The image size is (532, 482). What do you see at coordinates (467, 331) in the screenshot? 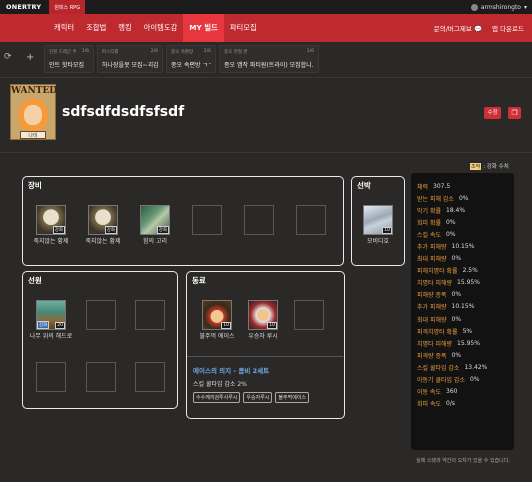
I see `stat-value: 5%` at bounding box center [467, 331].